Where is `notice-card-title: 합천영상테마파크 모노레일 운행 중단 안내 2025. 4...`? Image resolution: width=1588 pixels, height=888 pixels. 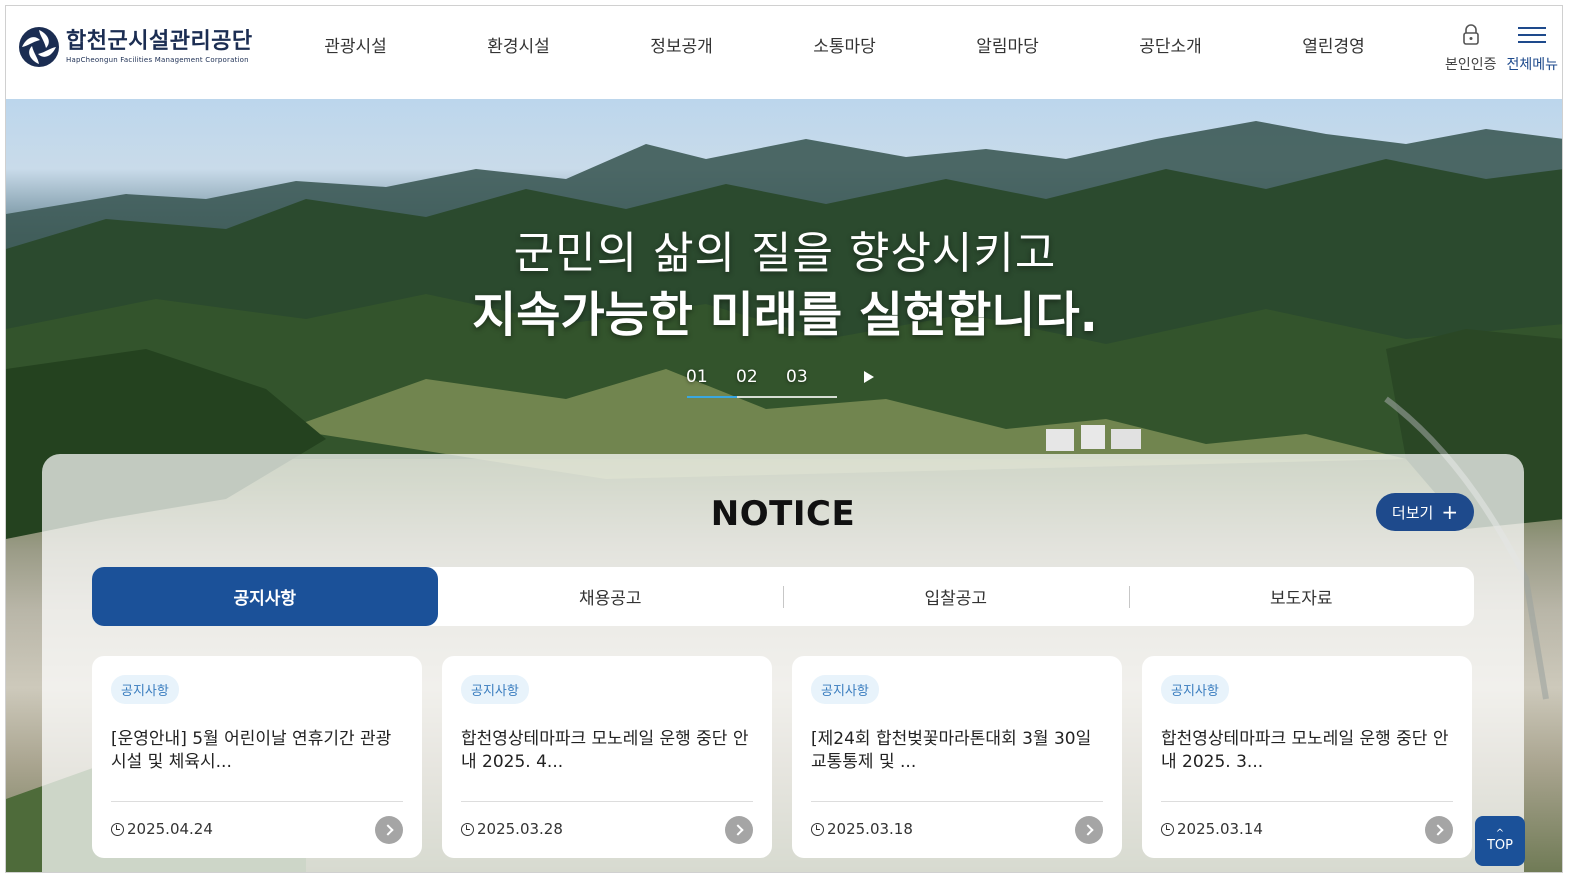
notice-card-title: 합천영상테마파크 모노레일 운행 중단 안내 2025. 4... is located at coordinates (605, 750).